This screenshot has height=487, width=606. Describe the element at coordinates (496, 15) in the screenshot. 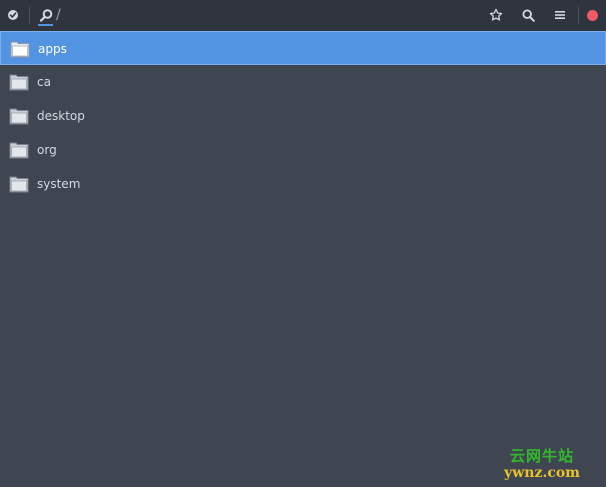

I see `star-icon` at that location.